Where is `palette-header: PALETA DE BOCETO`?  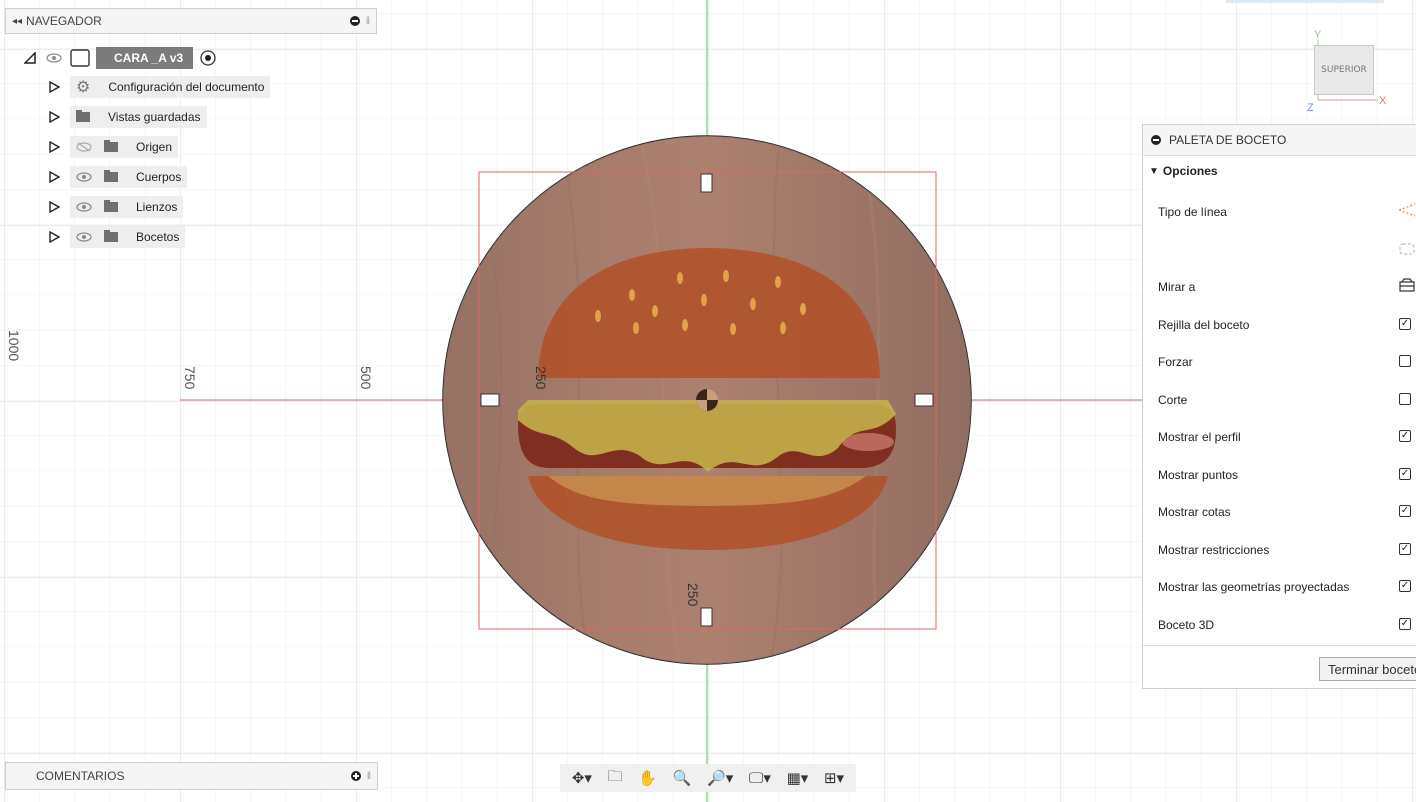 palette-header: PALETA DE BOCETO is located at coordinates (1279, 140).